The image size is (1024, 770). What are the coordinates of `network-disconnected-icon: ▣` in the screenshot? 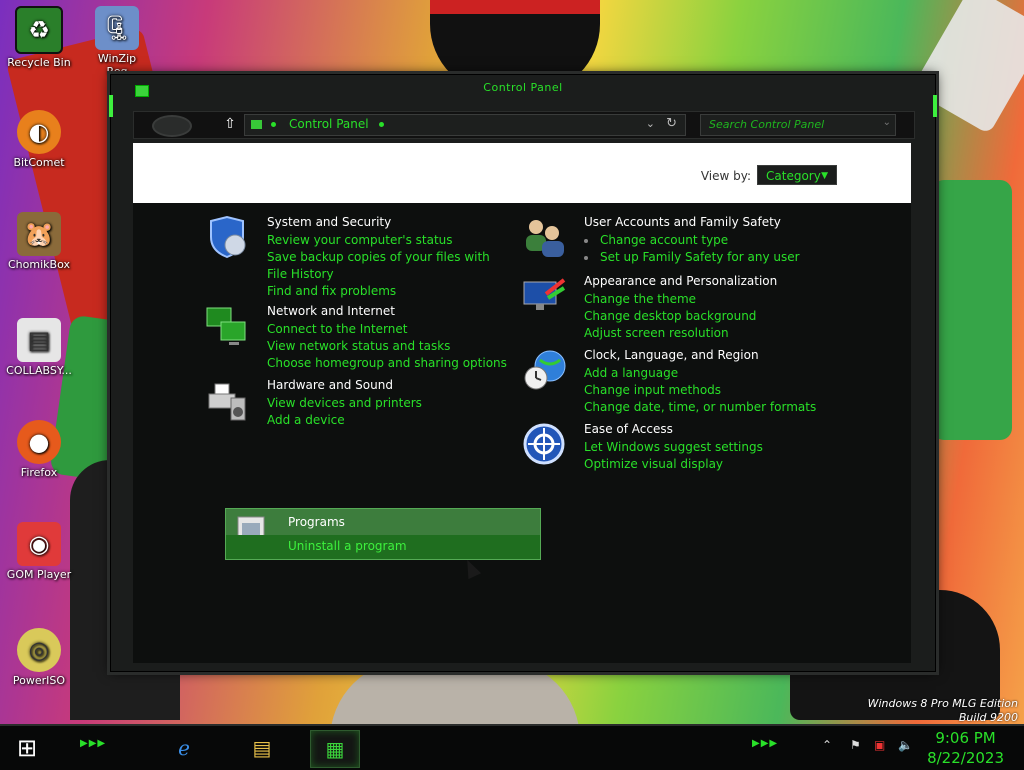 It's located at (879, 745).